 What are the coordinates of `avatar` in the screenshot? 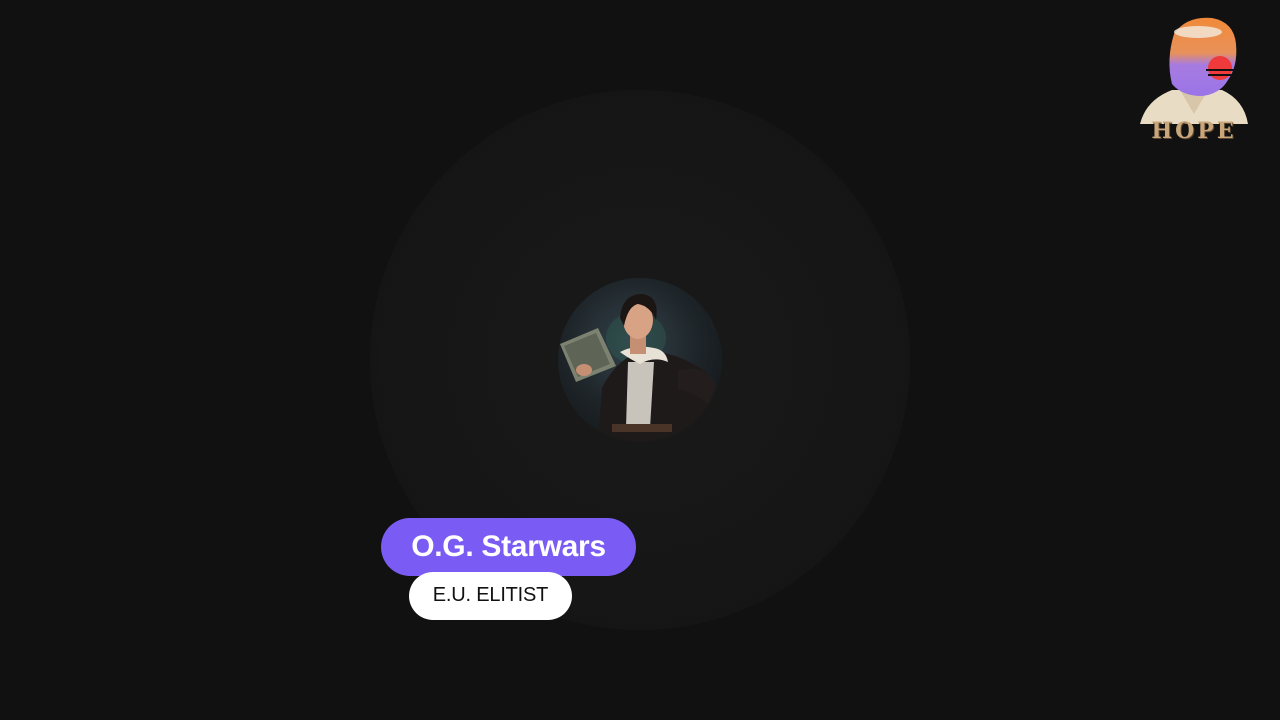 It's located at (640, 360).